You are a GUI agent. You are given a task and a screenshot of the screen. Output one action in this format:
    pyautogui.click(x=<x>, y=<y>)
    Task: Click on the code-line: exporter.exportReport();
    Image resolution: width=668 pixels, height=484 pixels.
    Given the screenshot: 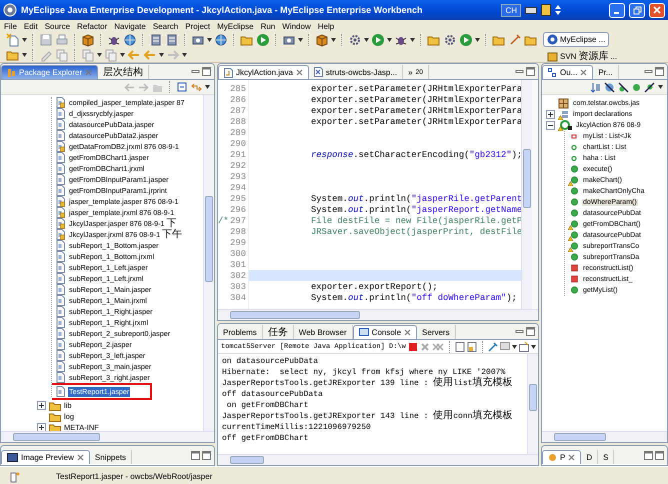 What is the action you would take?
    pyautogui.click(x=374, y=287)
    